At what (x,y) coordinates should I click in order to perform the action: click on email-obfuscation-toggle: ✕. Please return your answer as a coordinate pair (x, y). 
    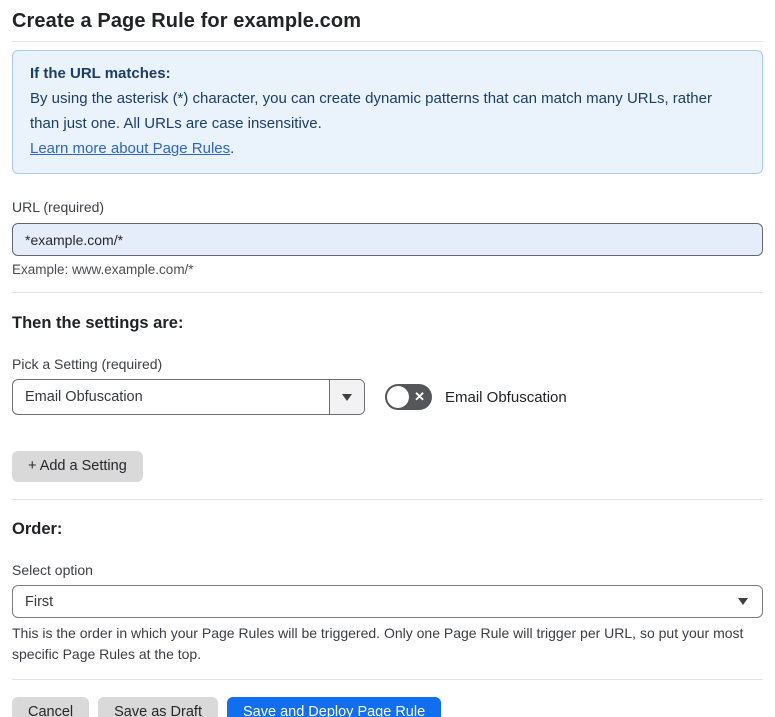
    Looking at the image, I should click on (408, 397).